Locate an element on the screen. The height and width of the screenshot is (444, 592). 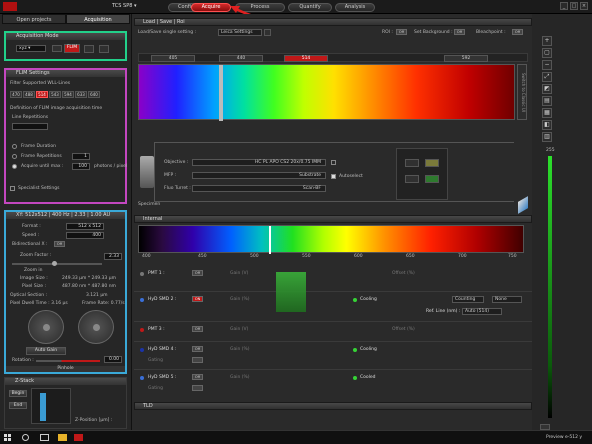
tab-acquisition: Acquisition is located at coordinates (98, 19).